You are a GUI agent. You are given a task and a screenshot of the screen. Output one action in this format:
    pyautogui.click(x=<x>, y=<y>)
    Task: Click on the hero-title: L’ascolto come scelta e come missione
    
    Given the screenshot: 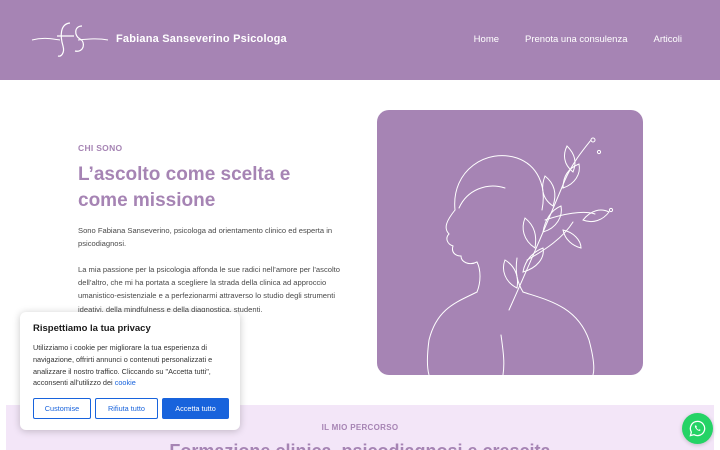 What is the action you would take?
    pyautogui.click(x=184, y=187)
    